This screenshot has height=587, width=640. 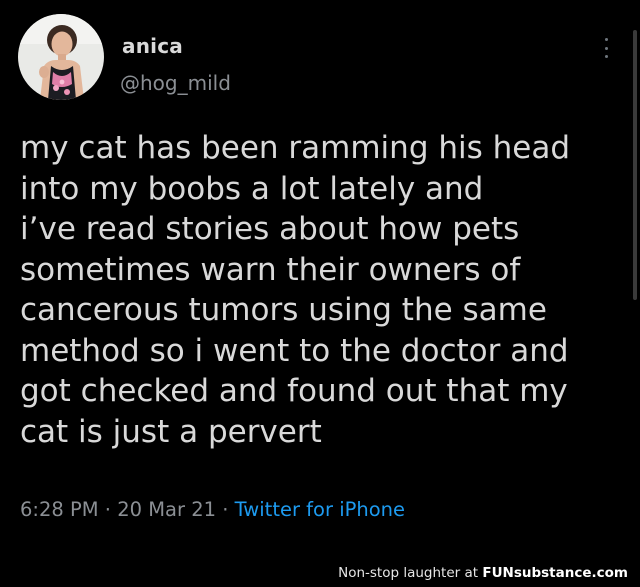 What do you see at coordinates (410, 573) in the screenshot?
I see `watermark-caption: Non-stop laughter at` at bounding box center [410, 573].